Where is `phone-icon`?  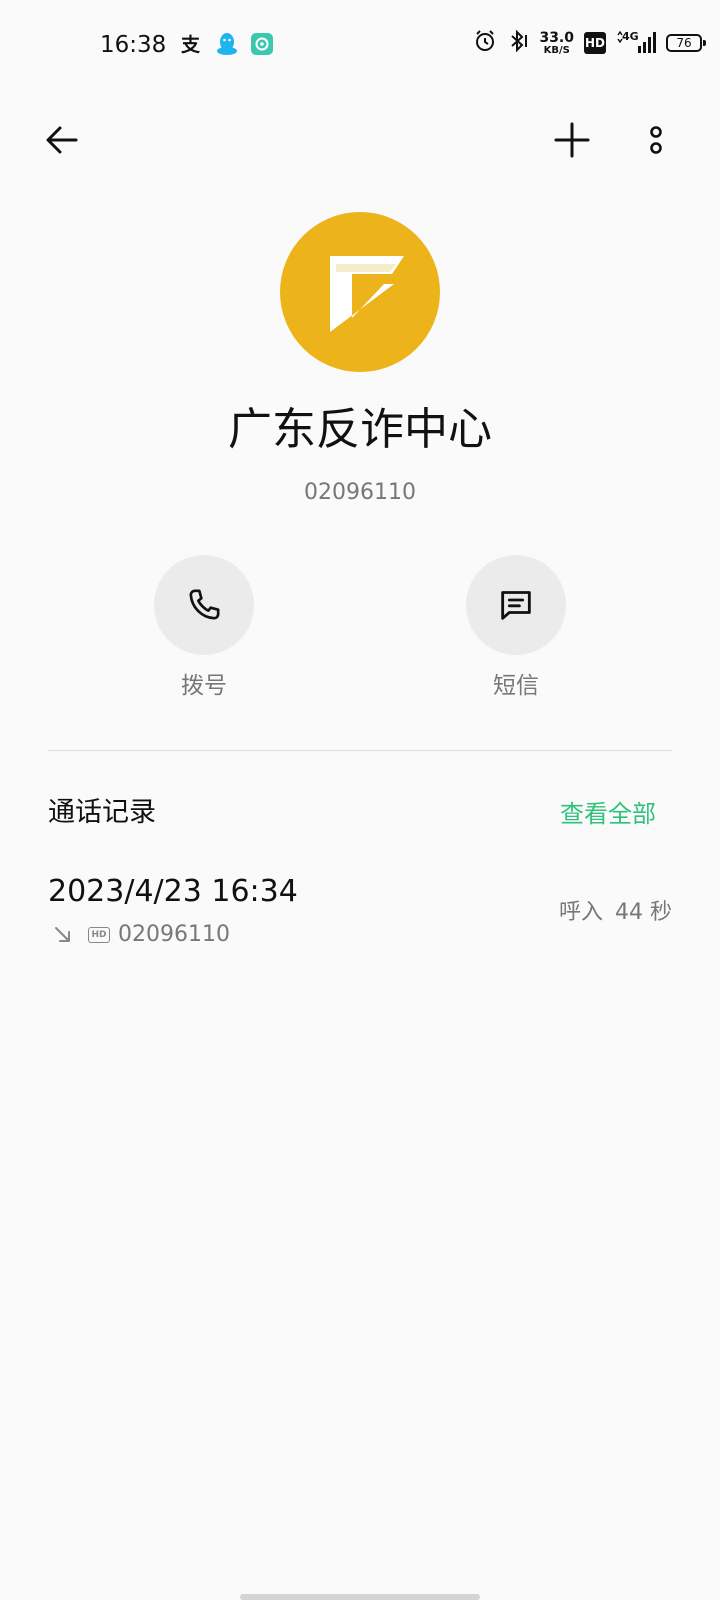
phone-icon is located at coordinates (204, 604).